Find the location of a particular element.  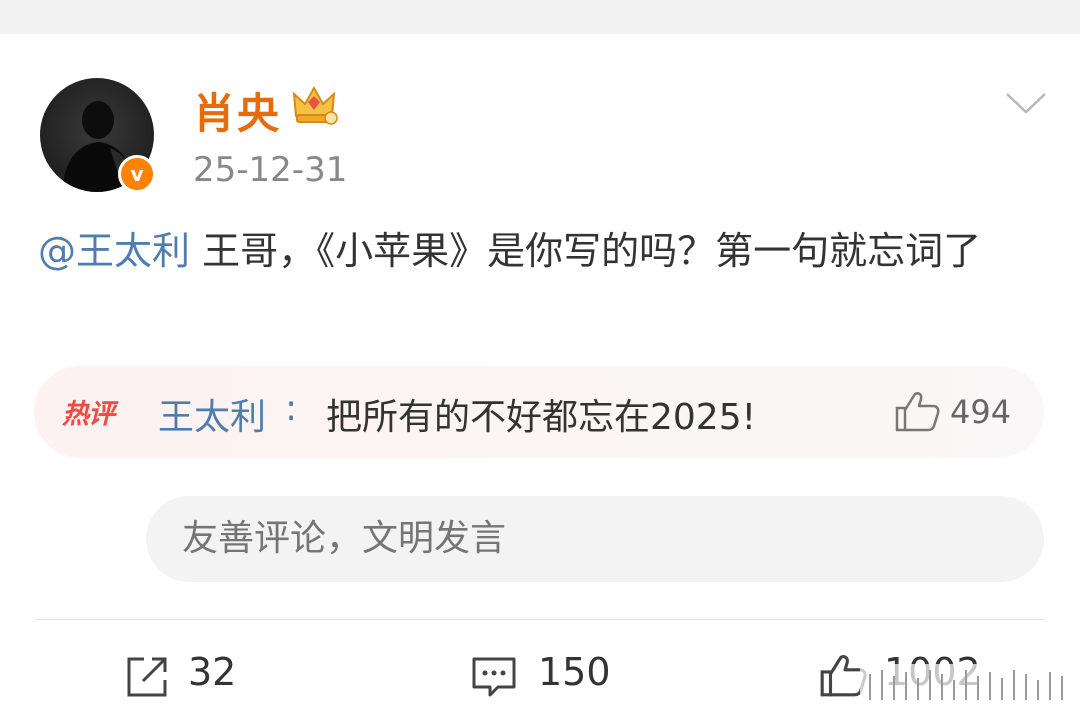

author-name: 肖央 is located at coordinates (237, 110).